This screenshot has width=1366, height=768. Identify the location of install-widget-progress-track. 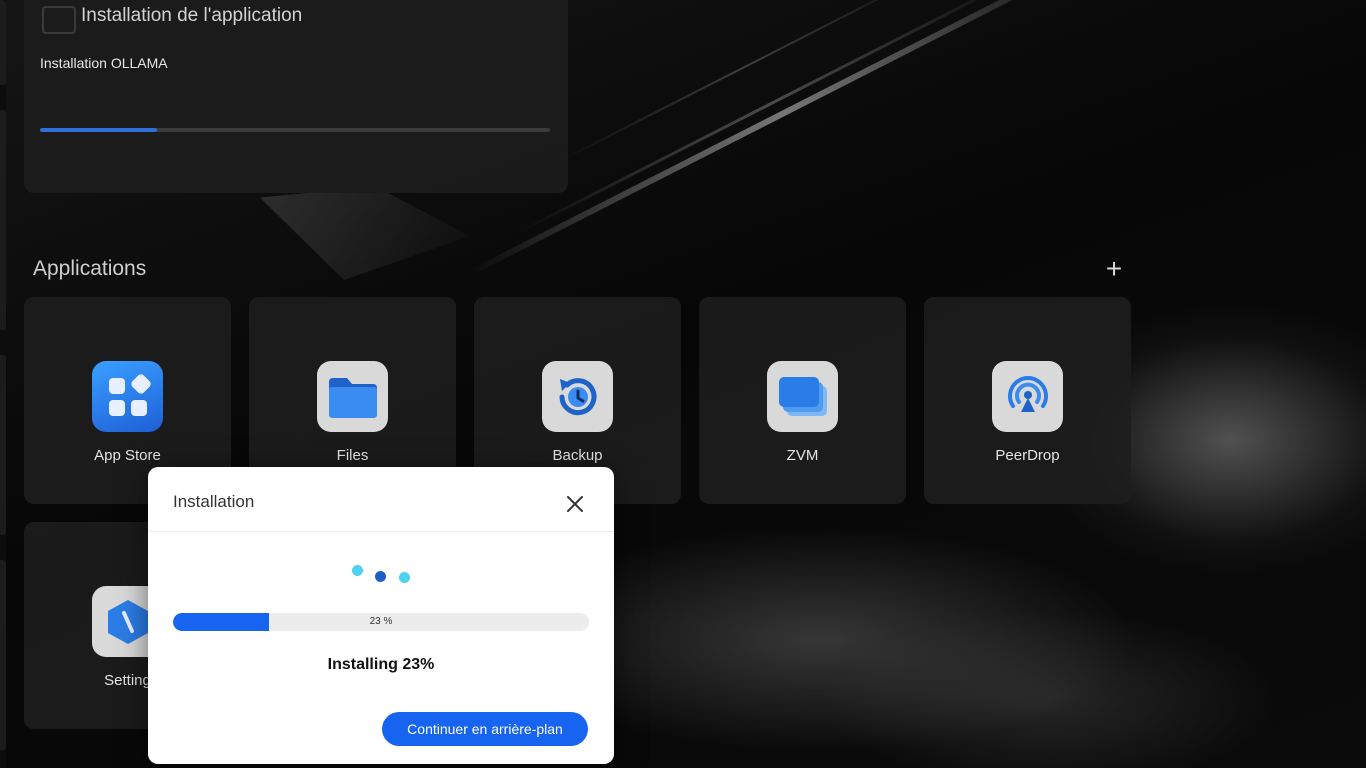
(295, 130).